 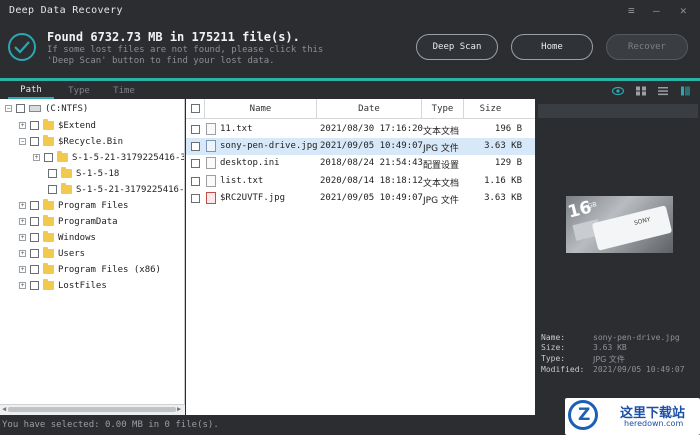 What do you see at coordinates (490, 109) in the screenshot?
I see `column-size: Size` at bounding box center [490, 109].